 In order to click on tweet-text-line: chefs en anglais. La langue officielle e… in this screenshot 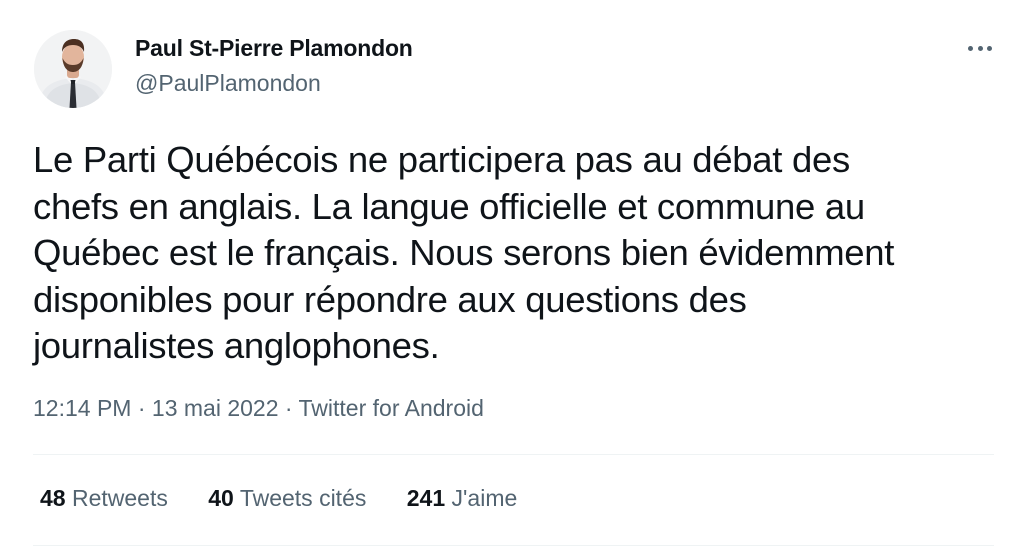, I will do `click(449, 206)`.